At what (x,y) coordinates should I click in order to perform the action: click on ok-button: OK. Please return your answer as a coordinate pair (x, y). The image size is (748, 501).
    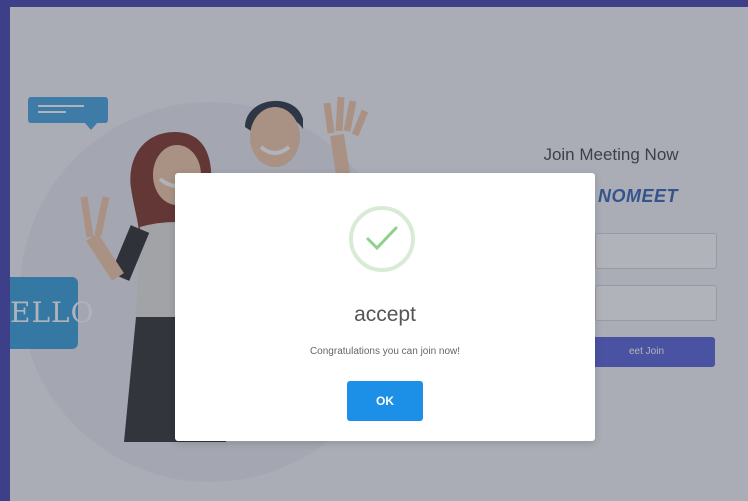
    Looking at the image, I should click on (385, 401).